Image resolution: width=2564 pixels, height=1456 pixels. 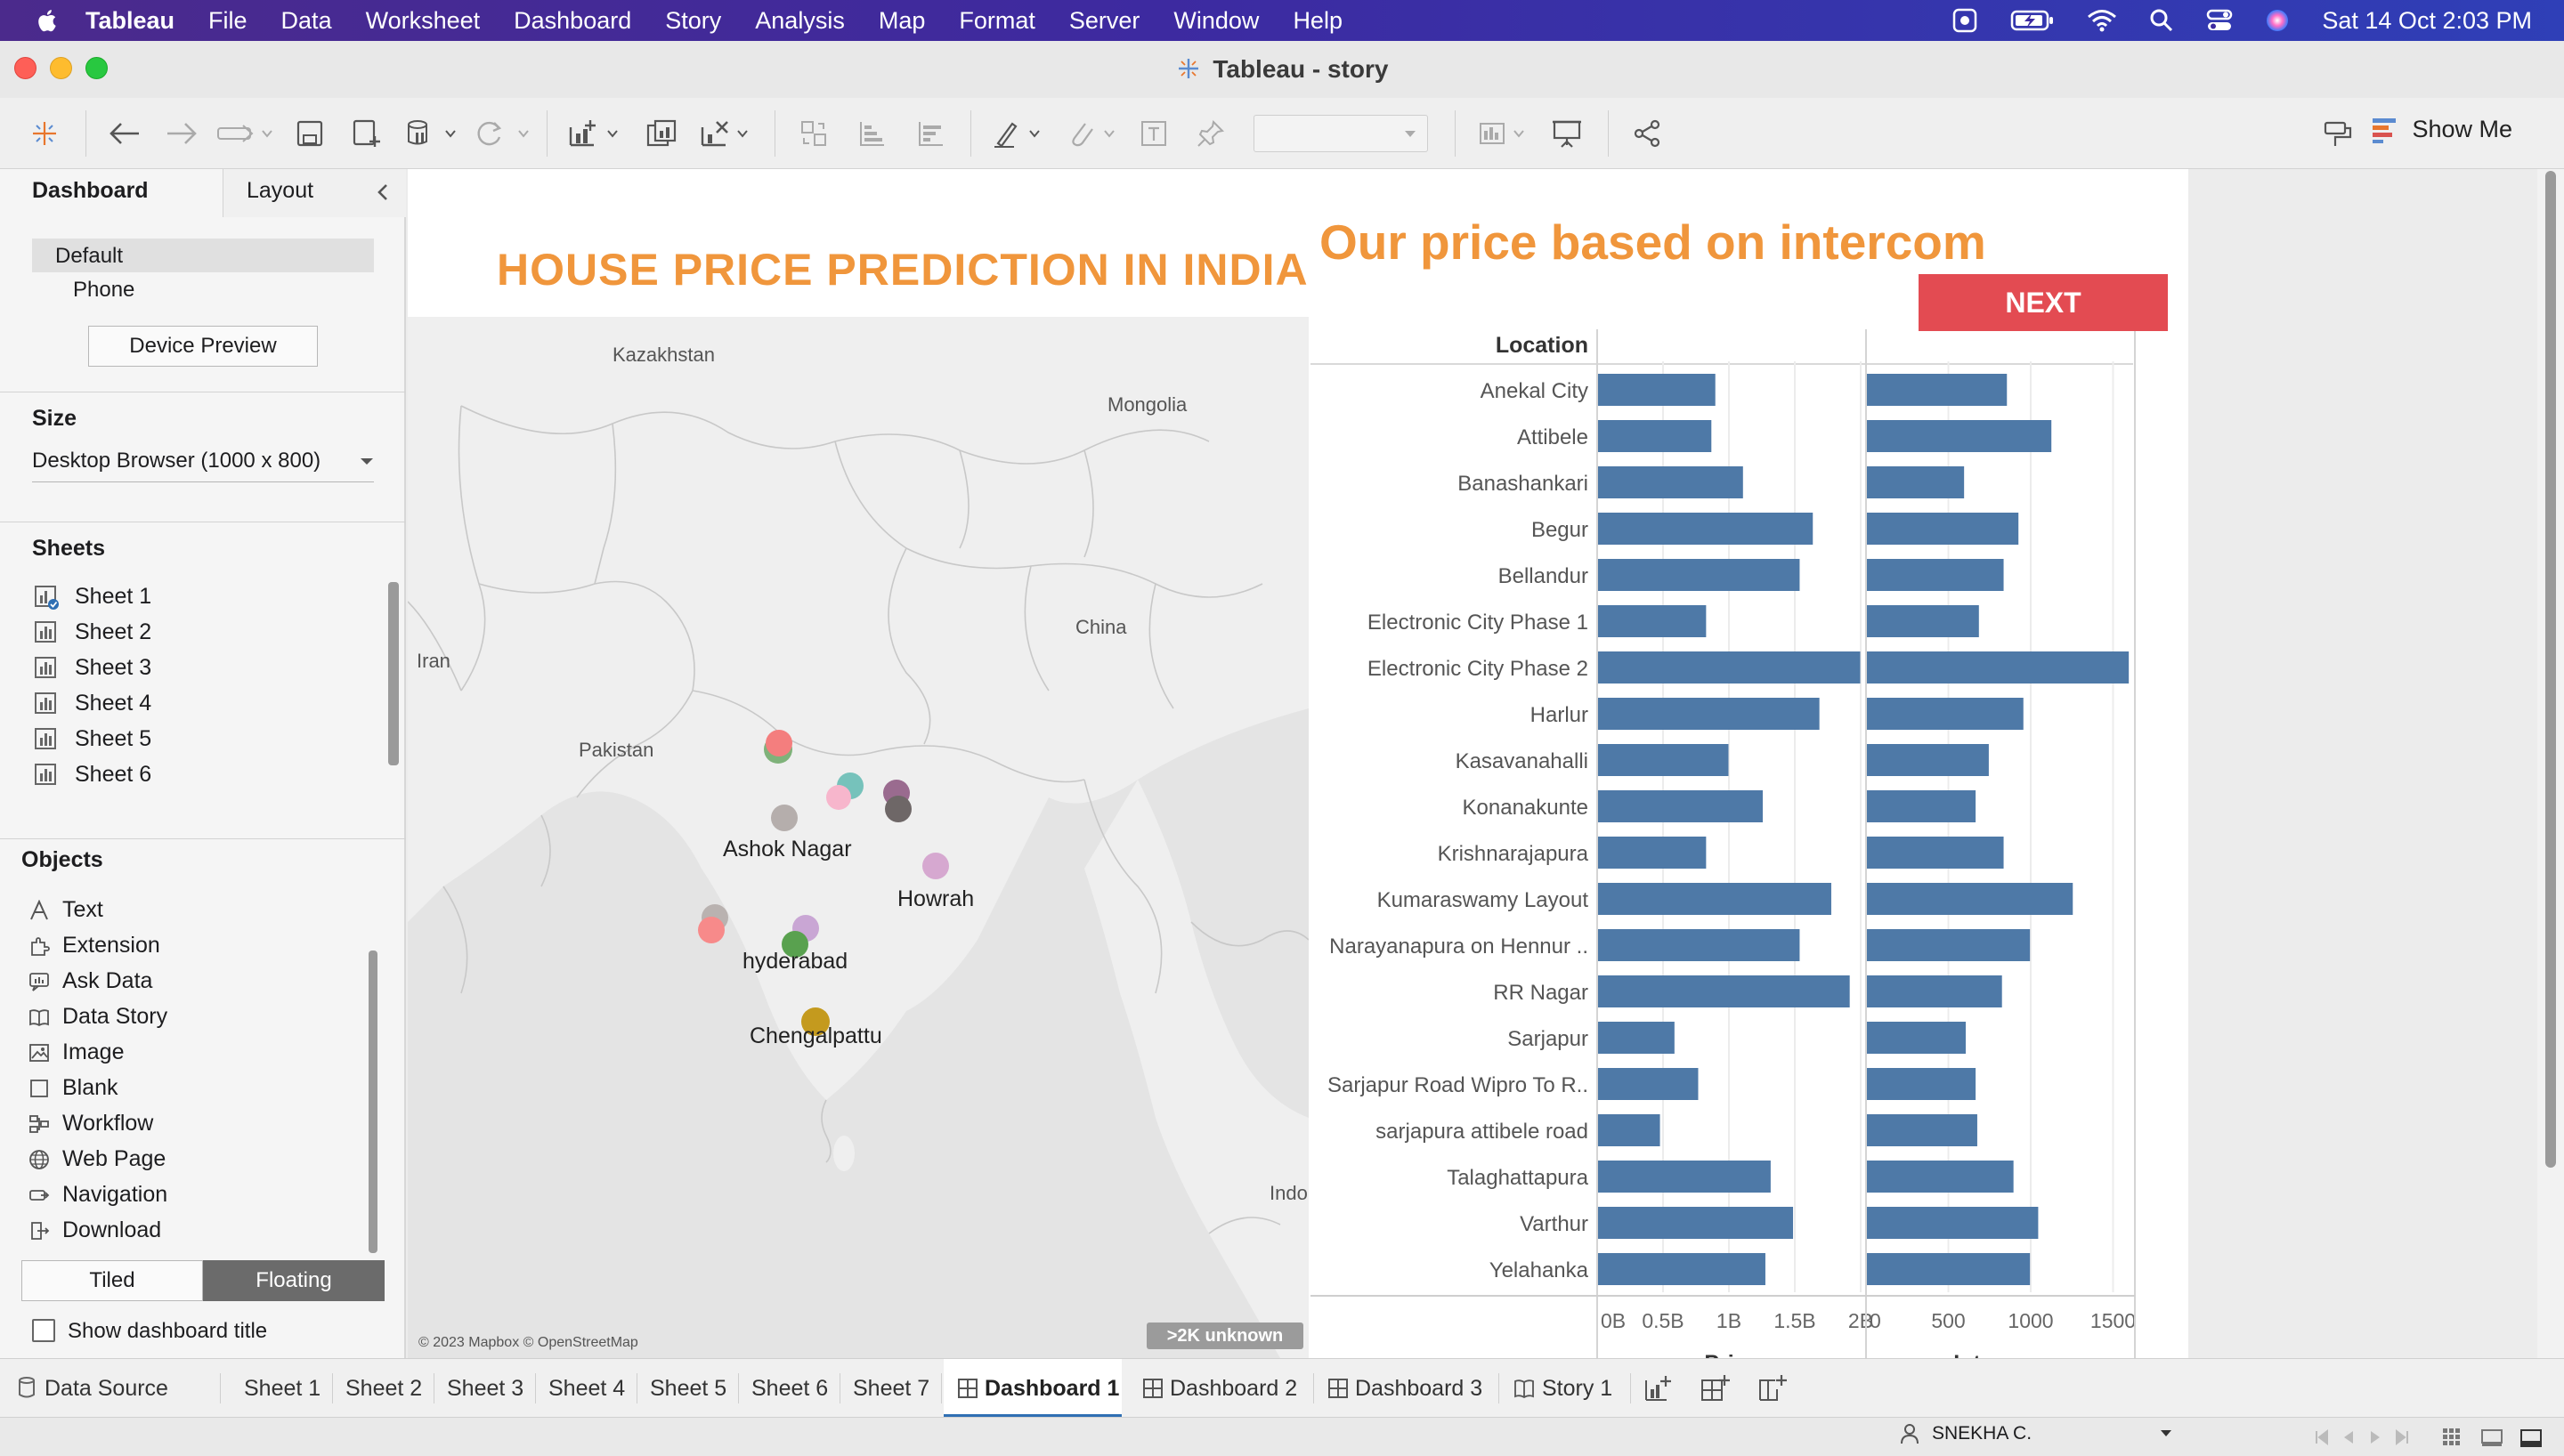 I want to click on menu-clock: Sat 14 Oct 2:03 PM, so click(x=2427, y=21).